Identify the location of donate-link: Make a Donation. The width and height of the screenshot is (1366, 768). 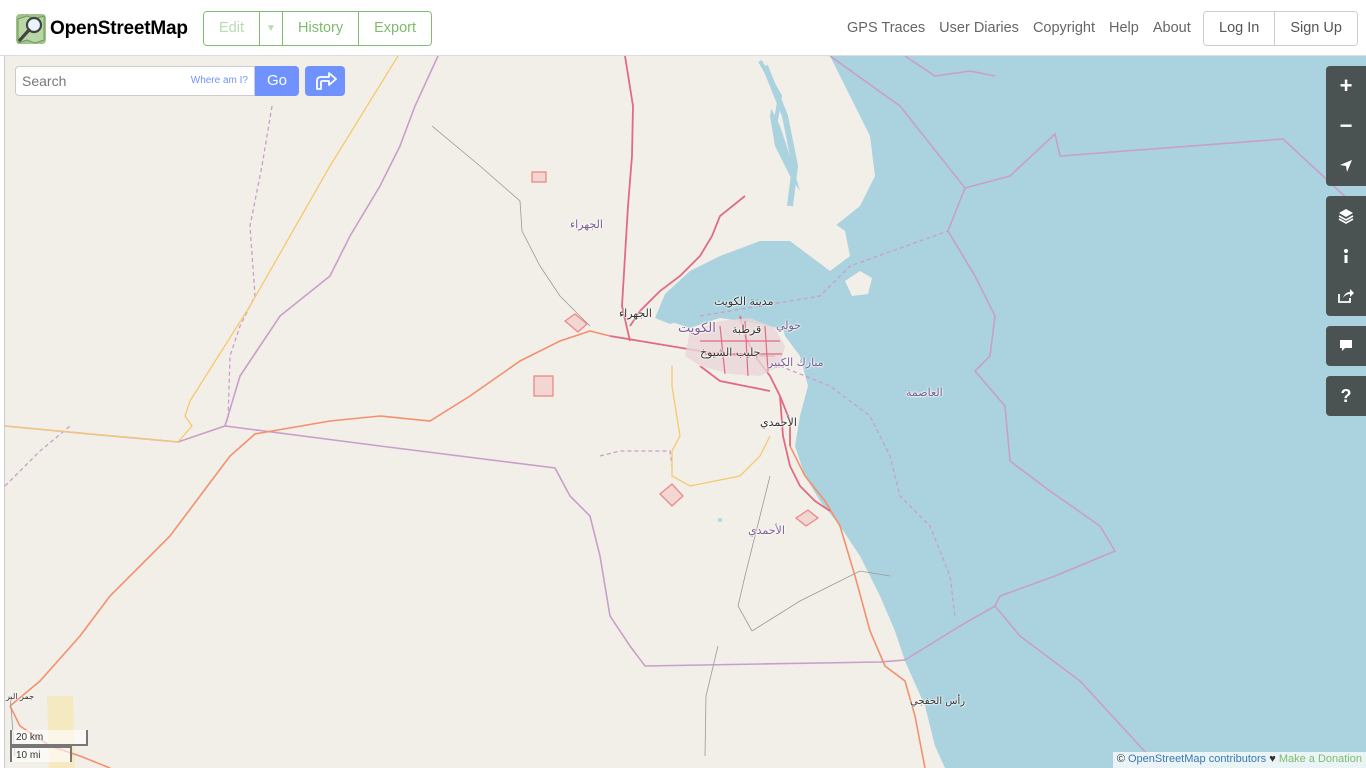
(1320, 759).